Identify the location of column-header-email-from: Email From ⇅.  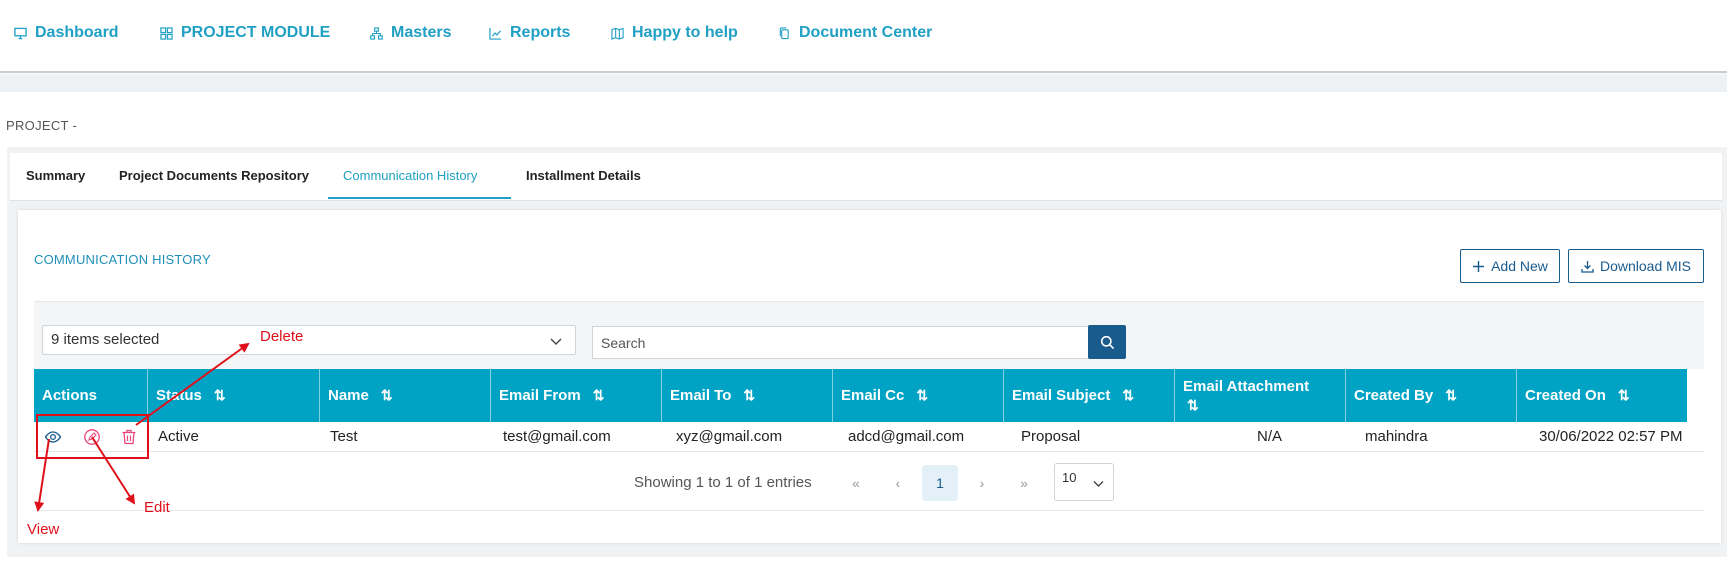
(576, 395).